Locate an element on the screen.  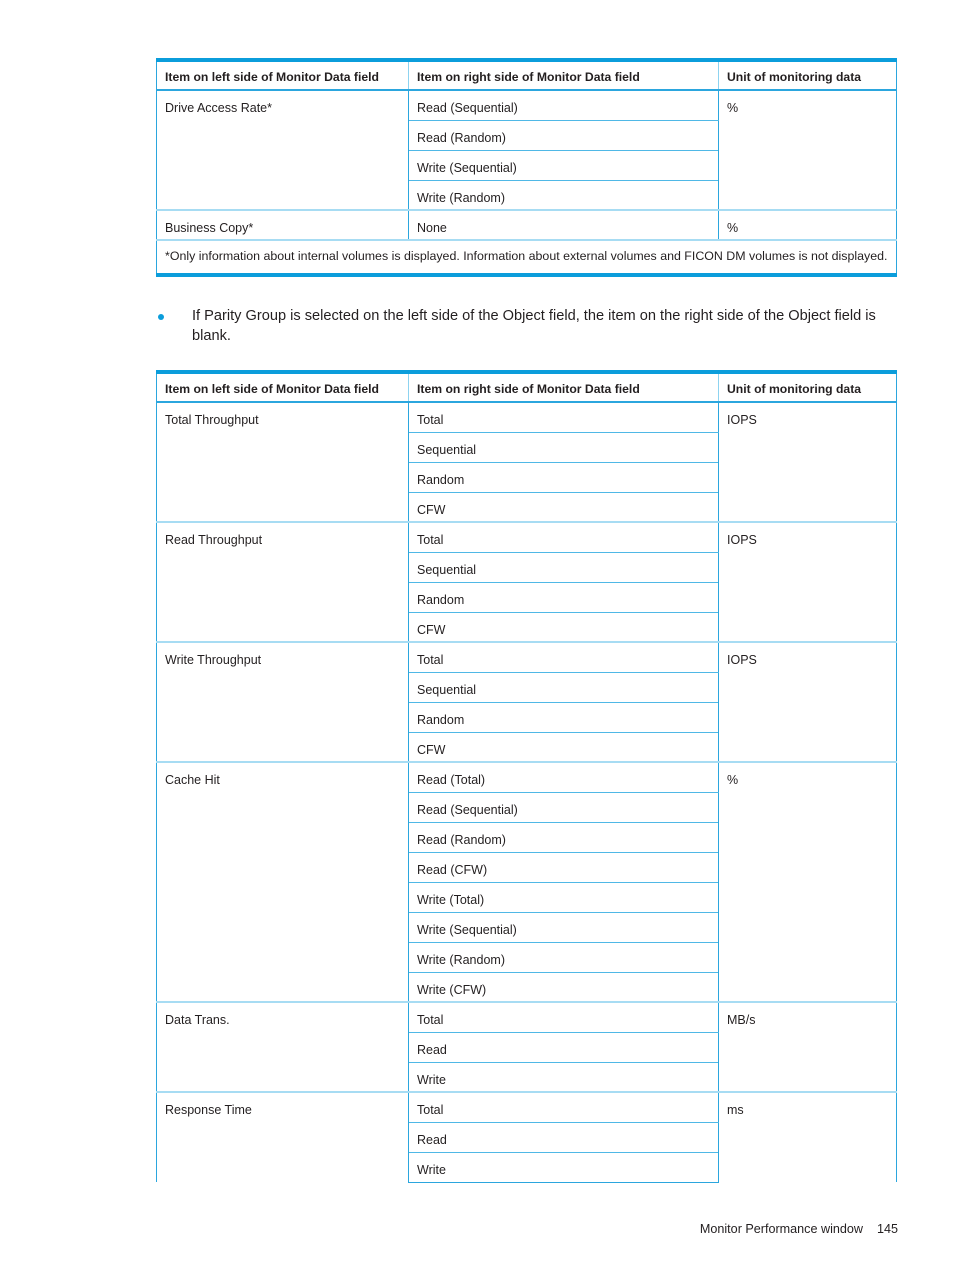
footer-section-title: Monitor Performance window is located at coordinates (781, 1229).